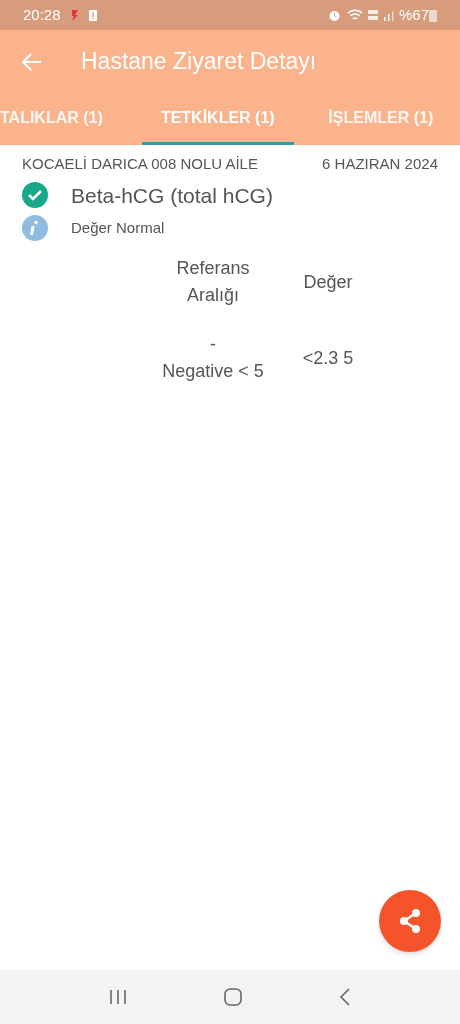 The image size is (460, 1024). Describe the element at coordinates (410, 921) in the screenshot. I see `share-button` at that location.